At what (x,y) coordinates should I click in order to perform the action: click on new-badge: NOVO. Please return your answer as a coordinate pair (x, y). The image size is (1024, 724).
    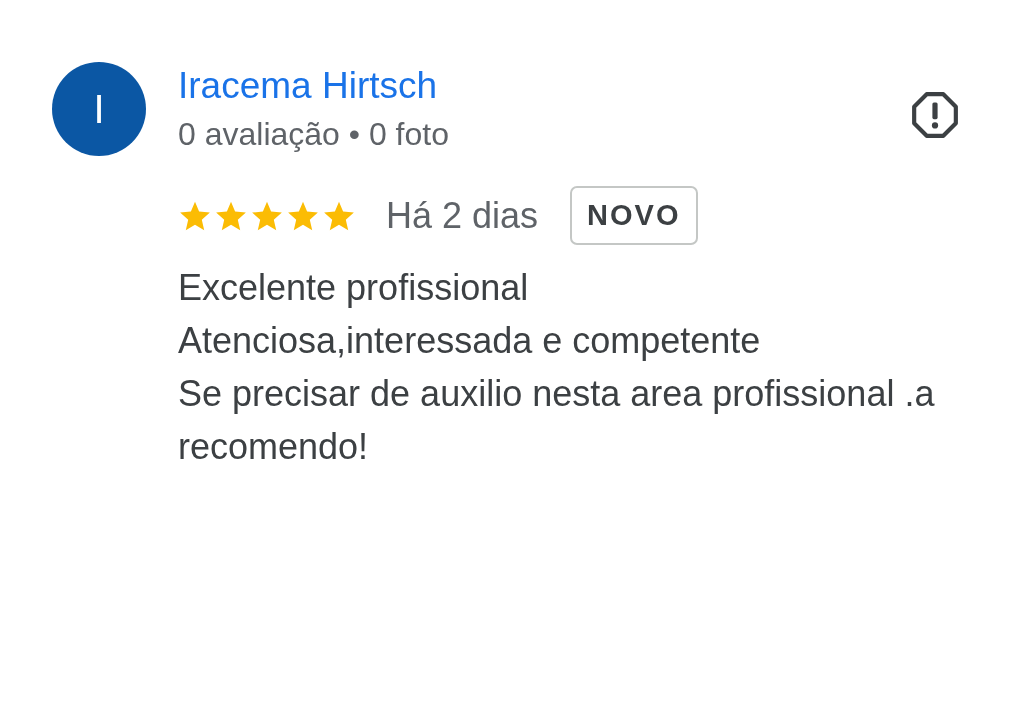
    Looking at the image, I should click on (634, 215).